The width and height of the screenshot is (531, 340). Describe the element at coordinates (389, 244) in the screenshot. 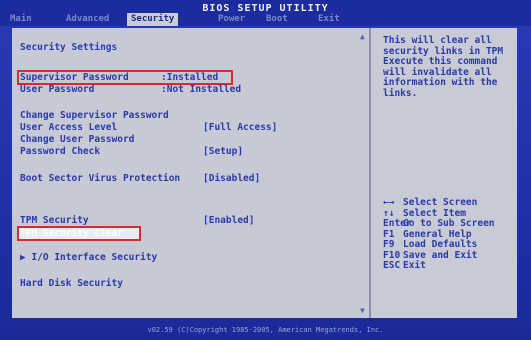

I see `key-f9: F9` at that location.